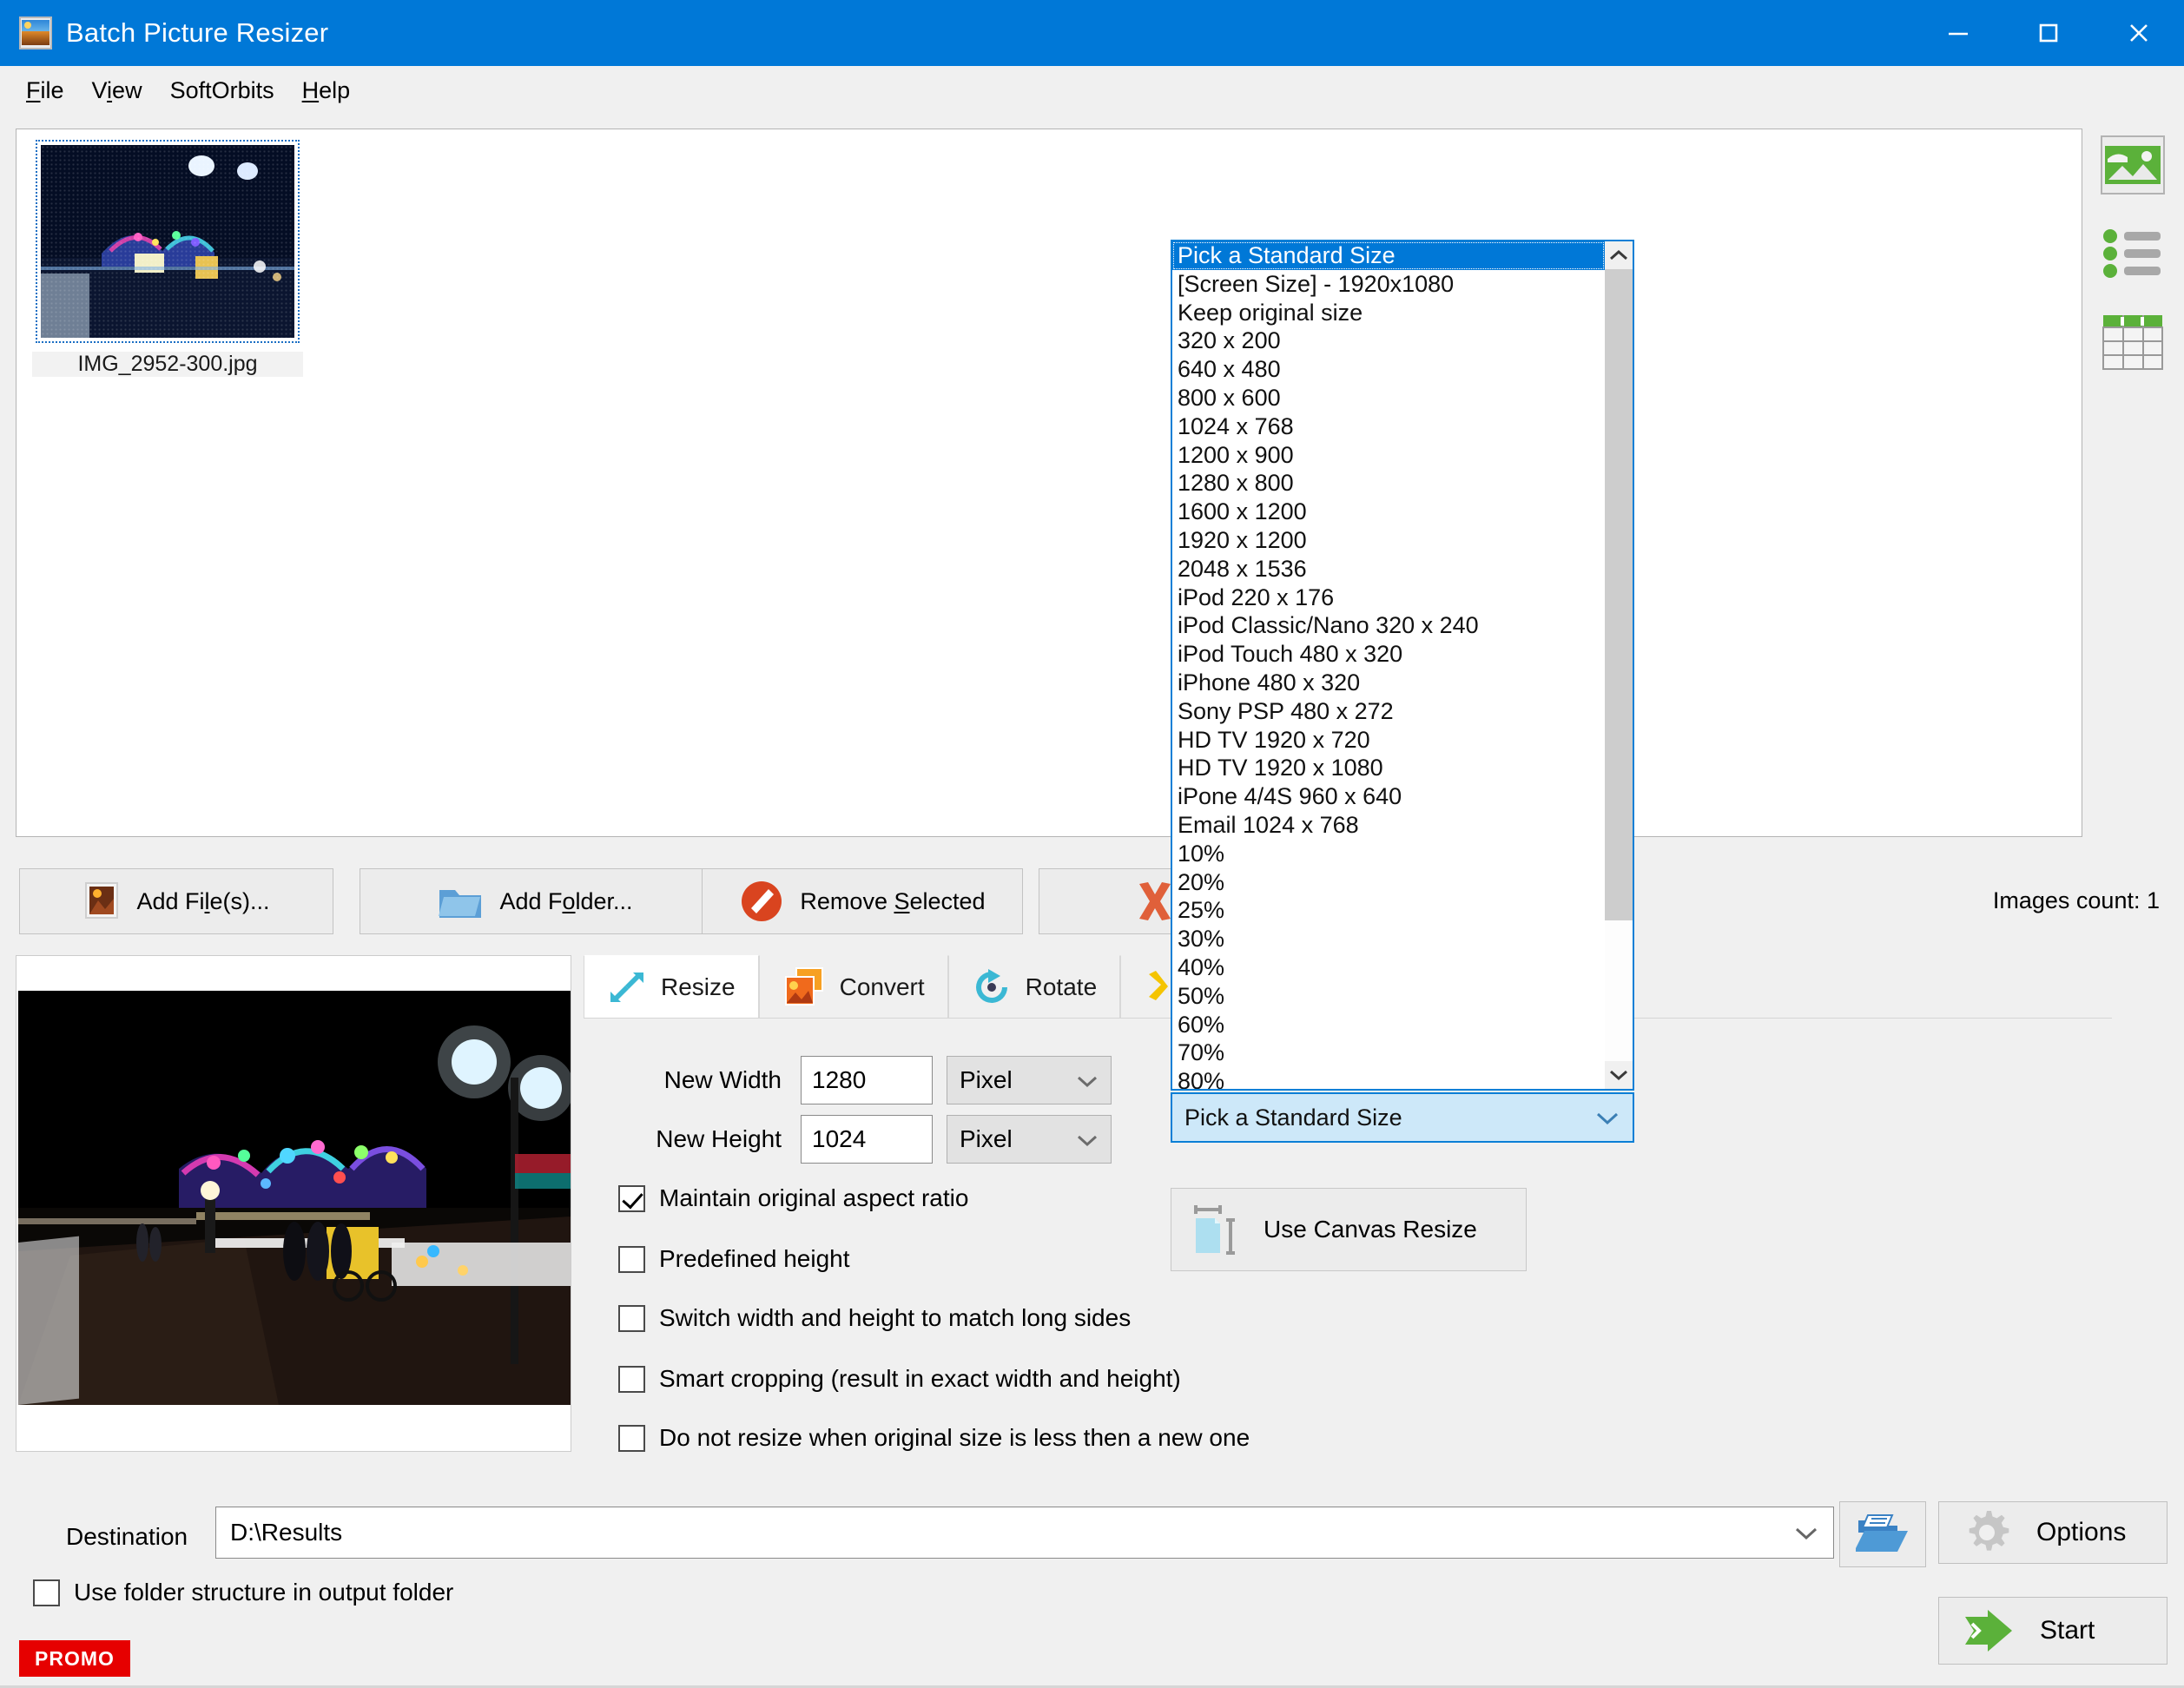 This screenshot has width=2184, height=1688. What do you see at coordinates (74, 1658) in the screenshot?
I see `promo-badge: PROMO` at bounding box center [74, 1658].